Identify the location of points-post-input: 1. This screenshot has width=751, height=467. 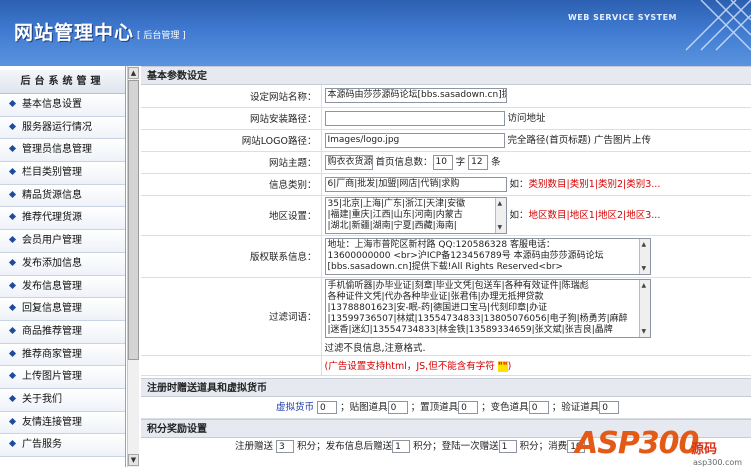
(401, 446).